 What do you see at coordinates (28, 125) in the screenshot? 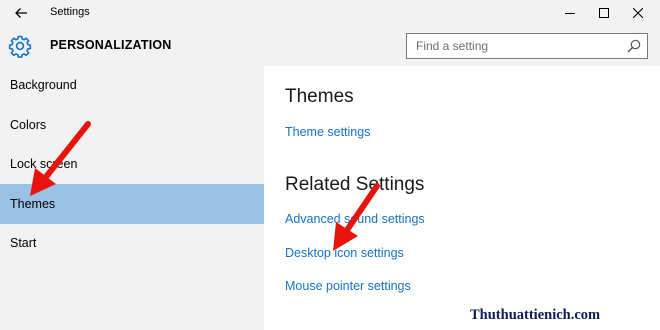
I see `sidebar-item-label: Colors` at bounding box center [28, 125].